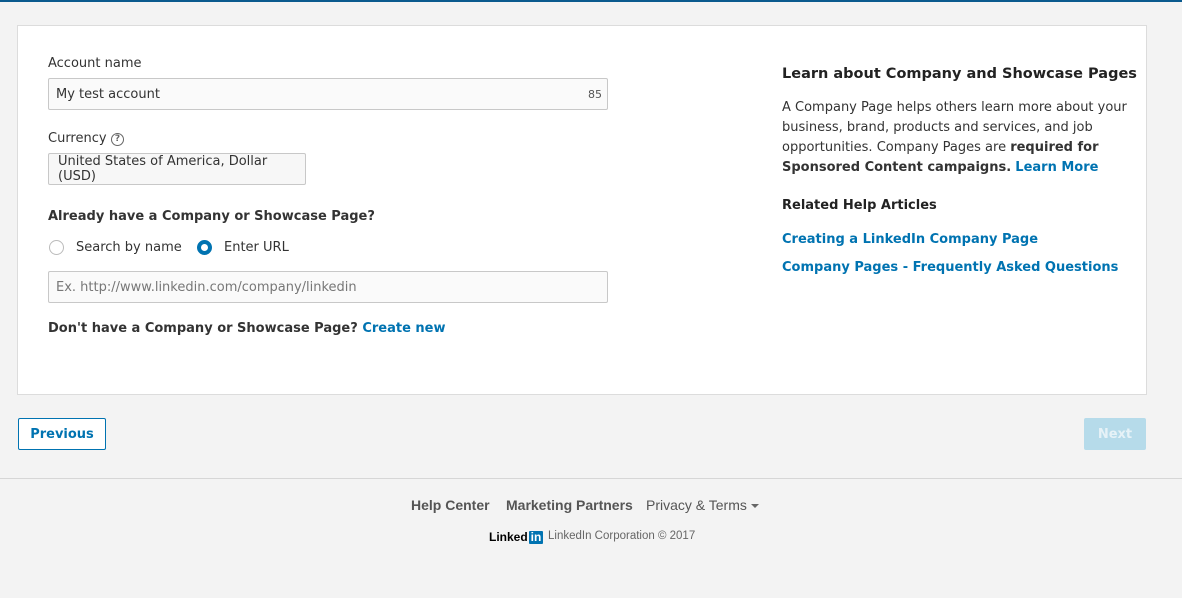 Image resolution: width=1182 pixels, height=598 pixels. Describe the element at coordinates (536, 536) in the screenshot. I see `logo-in-badge: in` at that location.